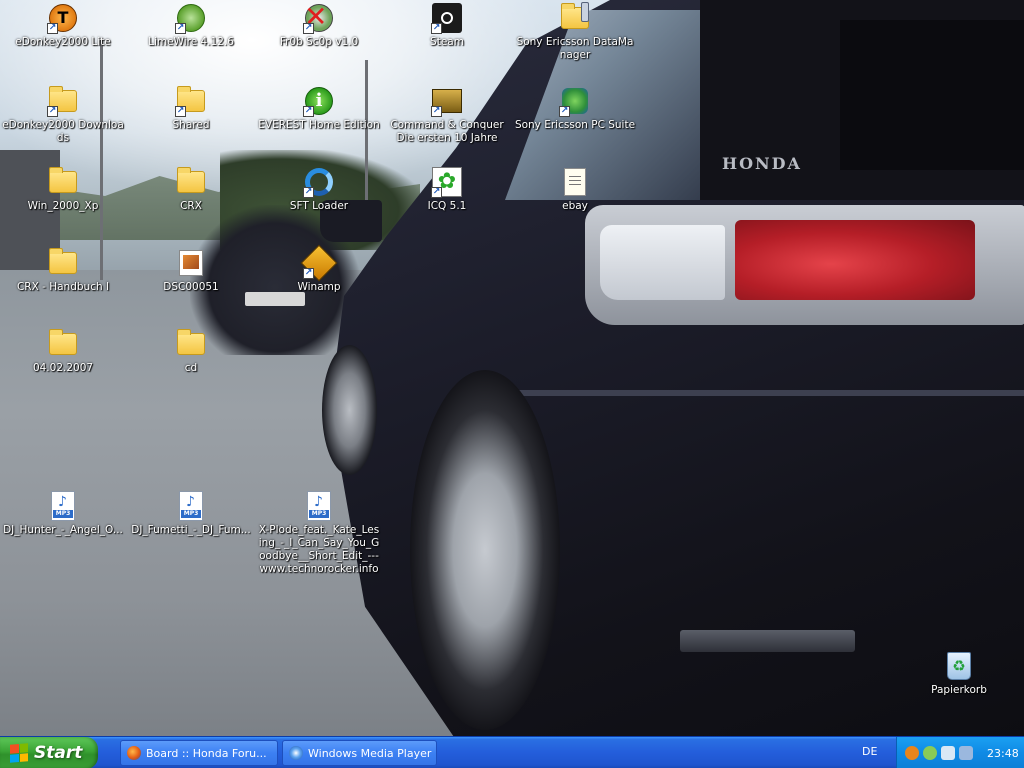  What do you see at coordinates (275, 299) in the screenshot?
I see `wallpaper-far-car-plate` at bounding box center [275, 299].